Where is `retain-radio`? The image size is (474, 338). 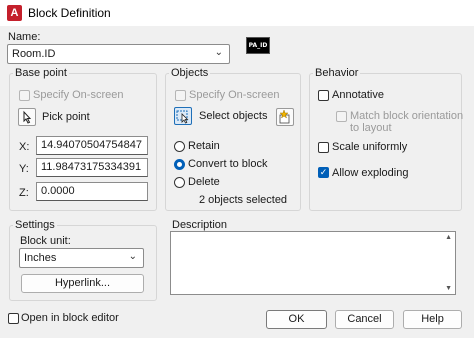
retain-radio is located at coordinates (179, 146).